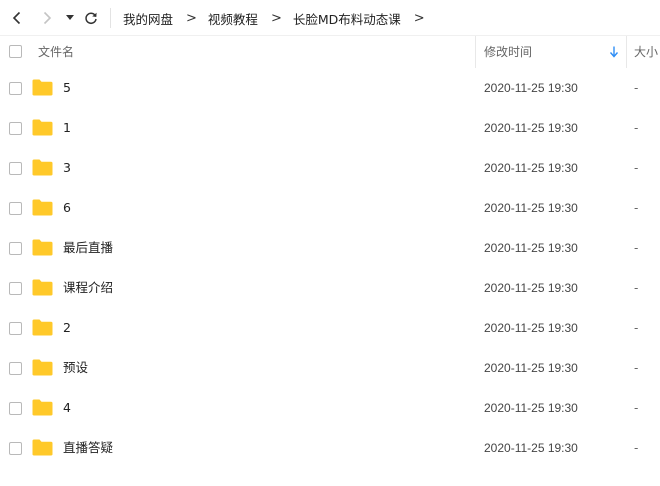 This screenshot has width=660, height=486. Describe the element at coordinates (67, 168) in the screenshot. I see `file-name: 3` at that location.